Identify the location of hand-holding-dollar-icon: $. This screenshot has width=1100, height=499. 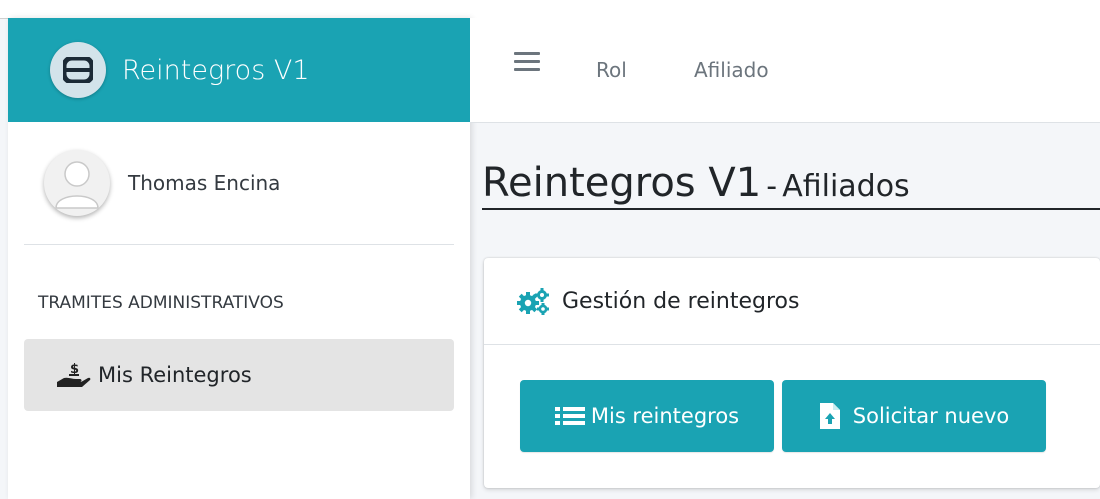
(74, 374).